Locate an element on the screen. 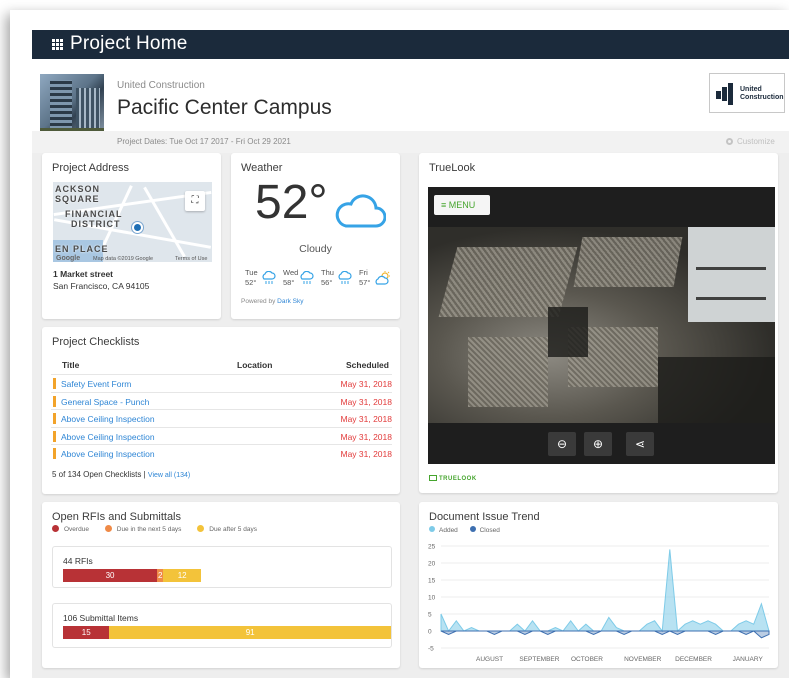 This screenshot has width=789, height=678. x-tick-label: OCTOBER is located at coordinates (587, 659).